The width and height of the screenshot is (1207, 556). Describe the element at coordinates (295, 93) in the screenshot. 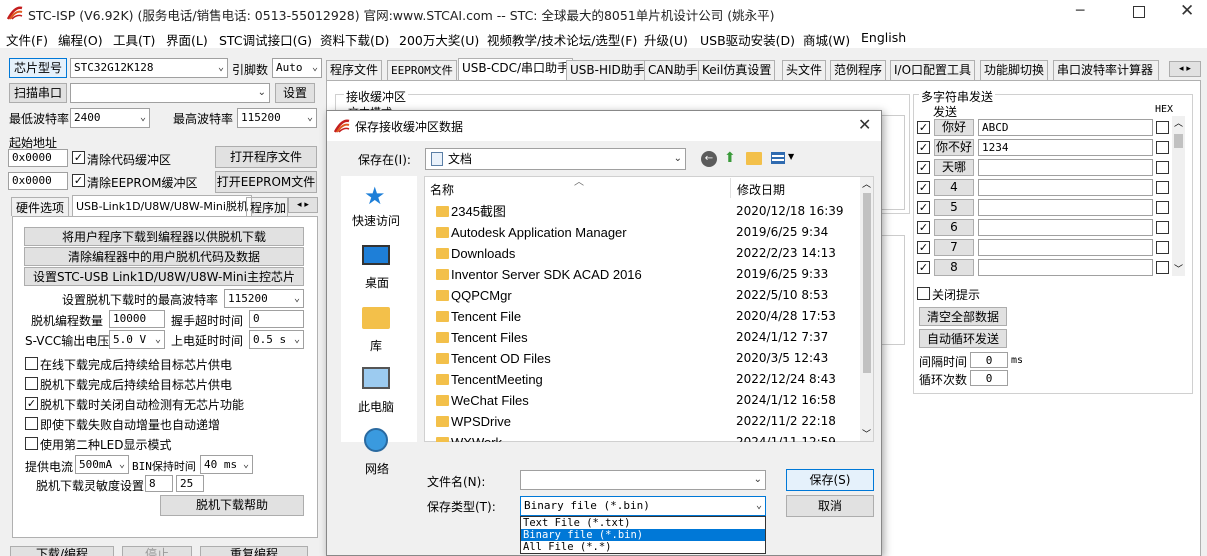

I see `settings-button: 设置` at that location.